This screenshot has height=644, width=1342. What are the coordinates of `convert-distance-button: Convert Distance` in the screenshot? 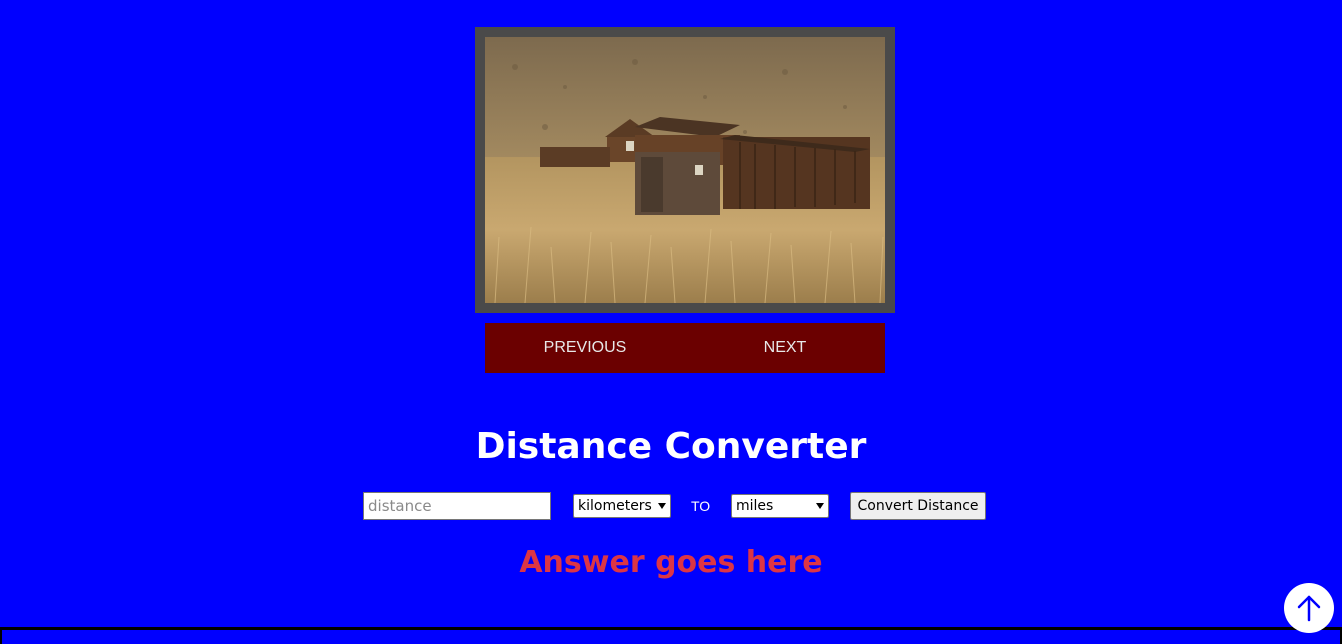 It's located at (918, 506).